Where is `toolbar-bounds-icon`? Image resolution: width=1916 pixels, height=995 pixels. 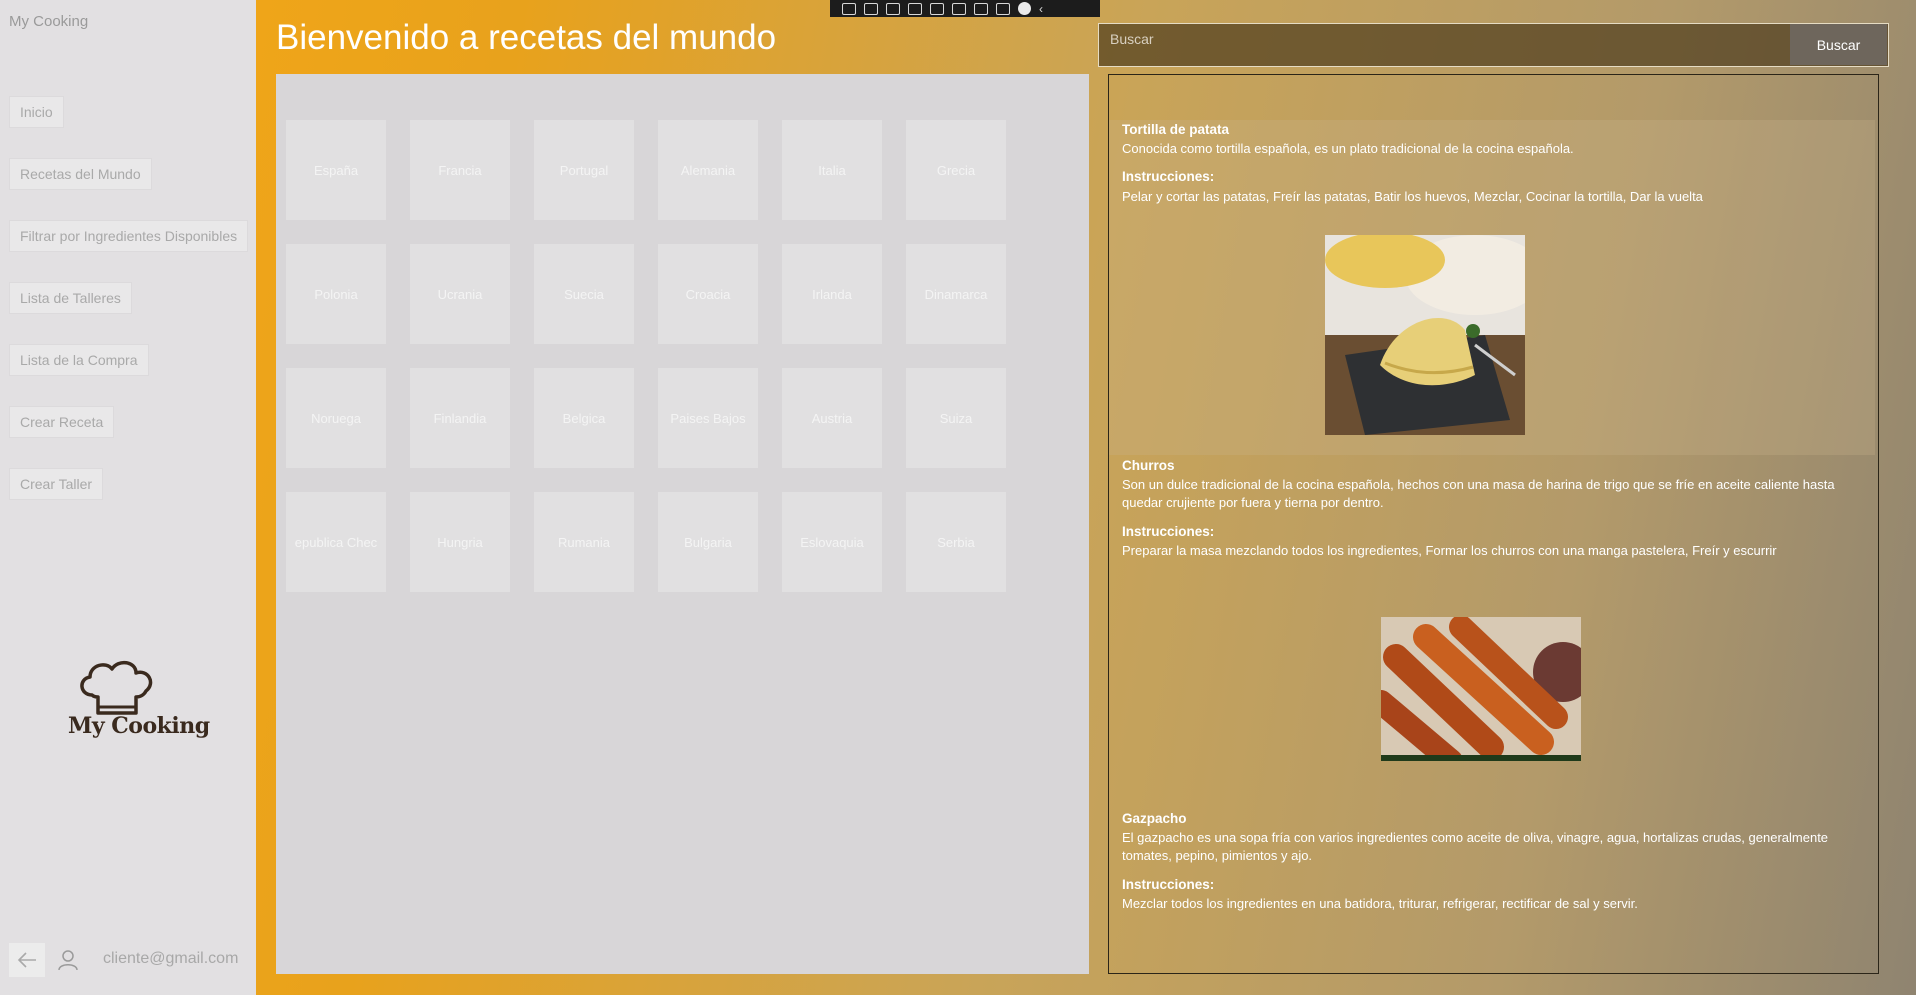 toolbar-bounds-icon is located at coordinates (915, 8).